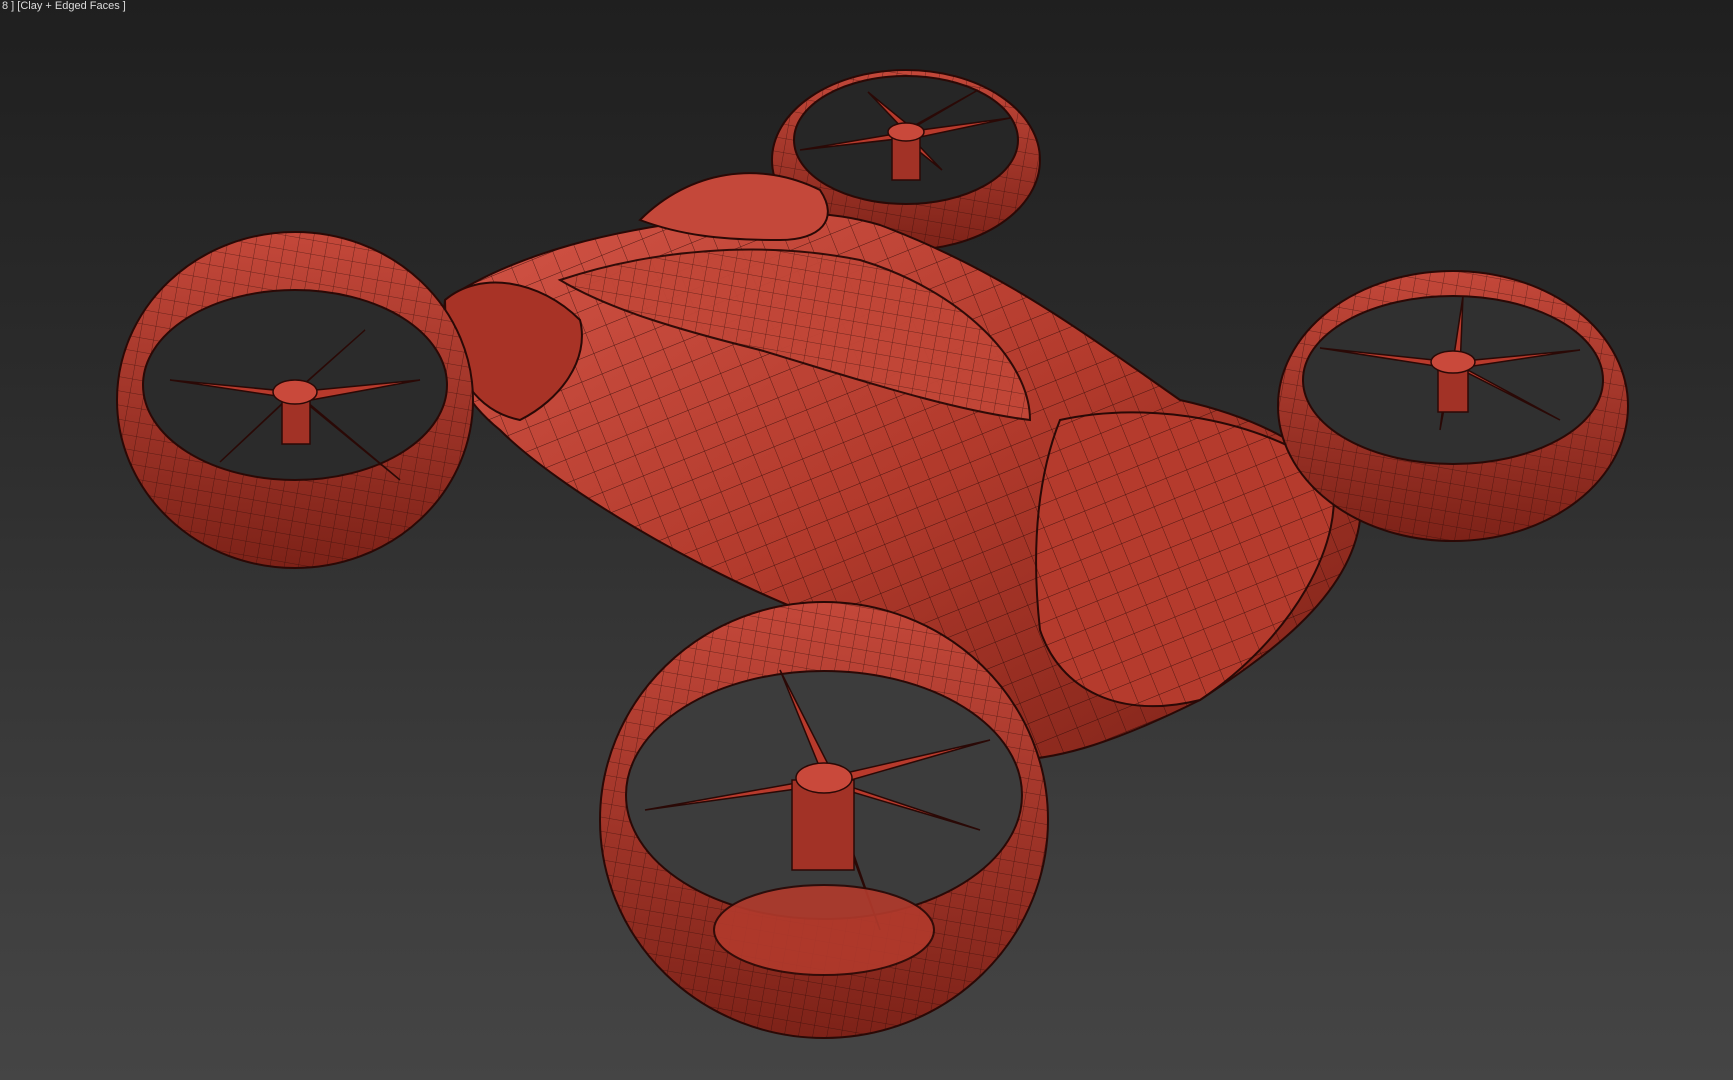 This screenshot has width=1733, height=1080. I want to click on rotor-front-center, so click(824, 820).